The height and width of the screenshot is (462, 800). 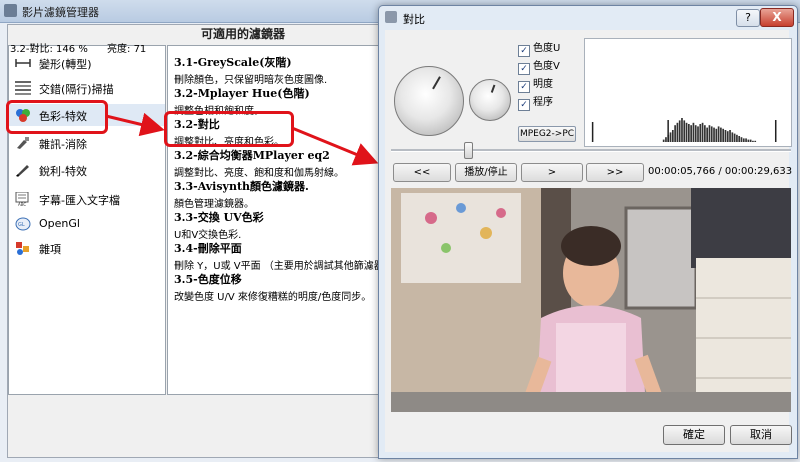 I want to click on contrast-knob, so click(x=429, y=101).